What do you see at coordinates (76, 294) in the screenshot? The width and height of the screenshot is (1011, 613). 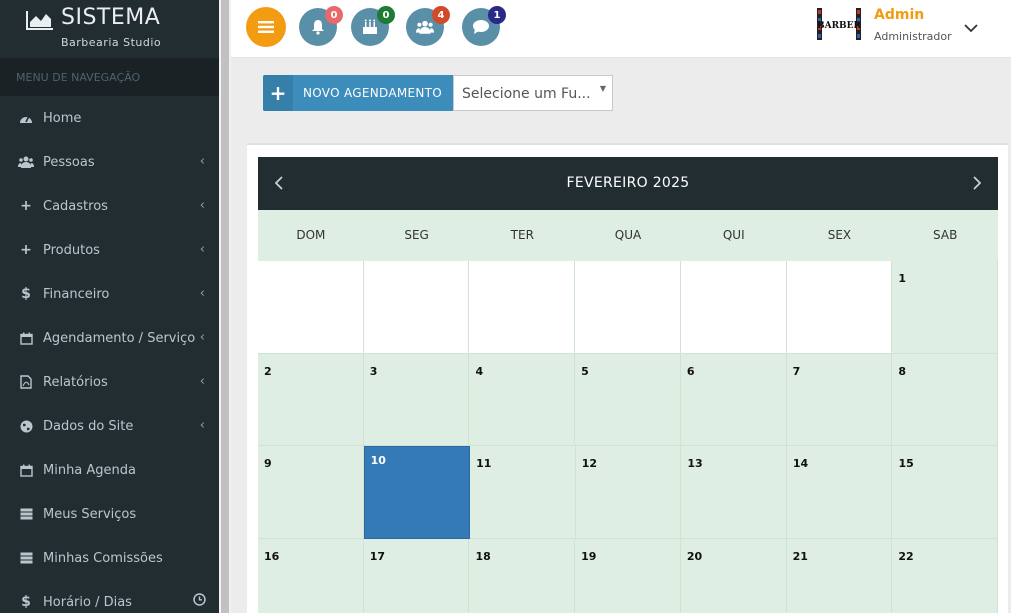 I see `sidebar-item-label: Financeiro` at bounding box center [76, 294].